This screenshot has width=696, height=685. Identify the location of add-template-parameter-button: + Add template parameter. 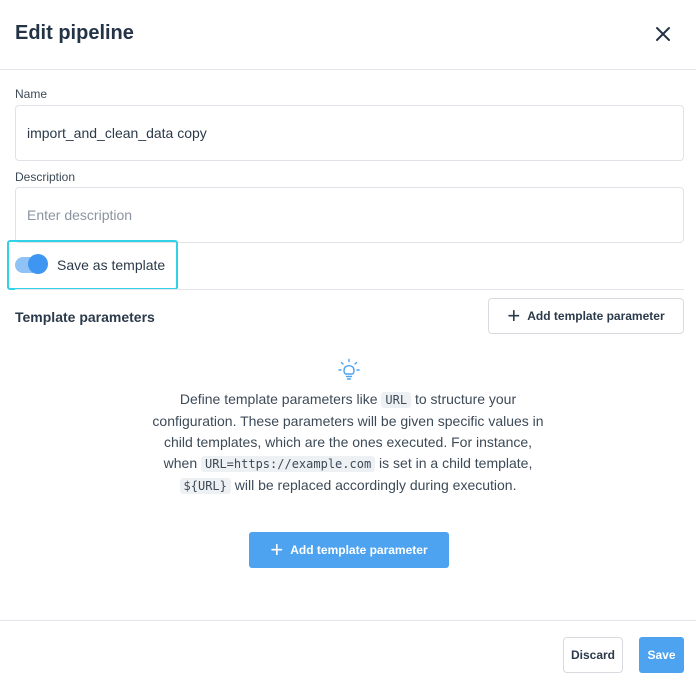
(586, 316).